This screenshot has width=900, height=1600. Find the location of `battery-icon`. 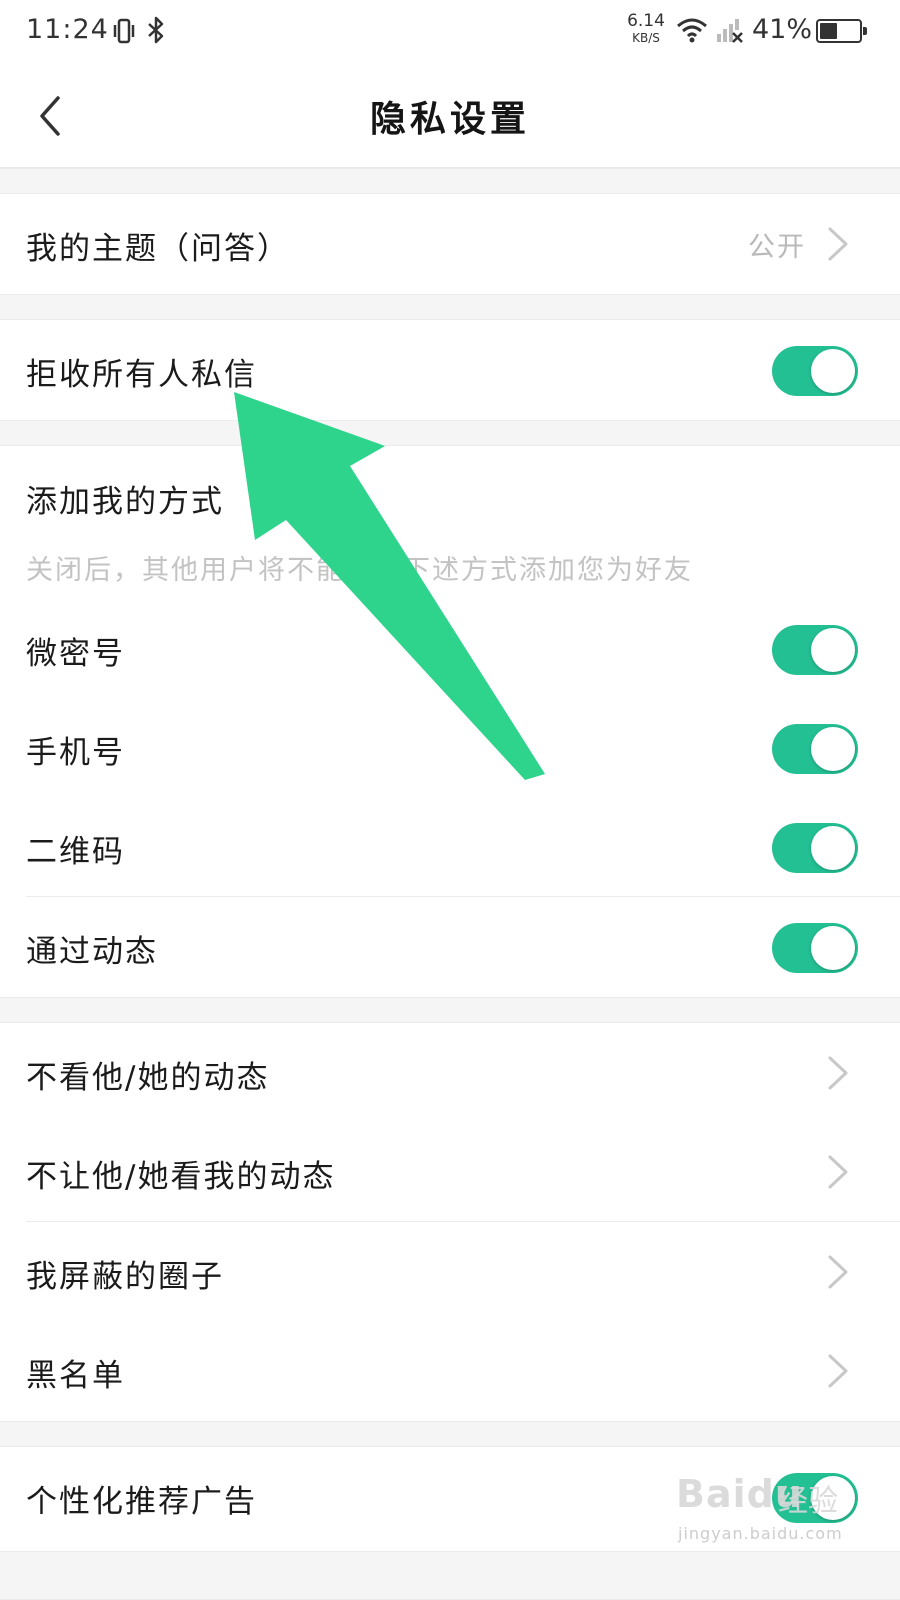

battery-icon is located at coordinates (841, 31).